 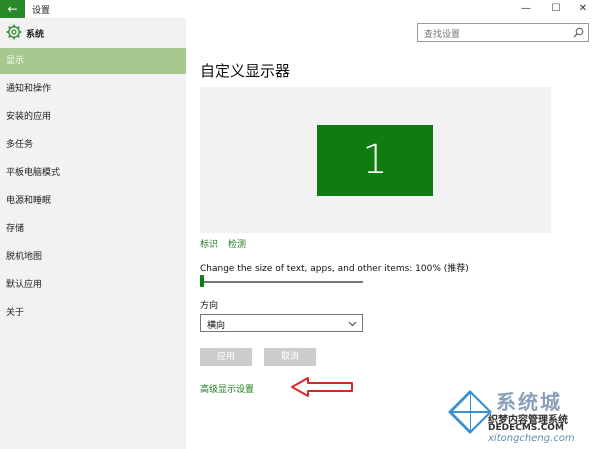 What do you see at coordinates (226, 357) in the screenshot?
I see `apply-button: 应用` at bounding box center [226, 357].